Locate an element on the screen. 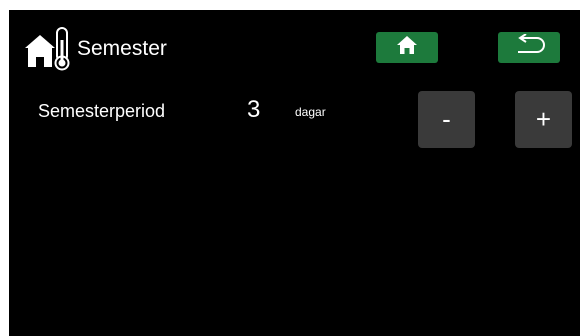  setting-unit: dagar is located at coordinates (310, 112).